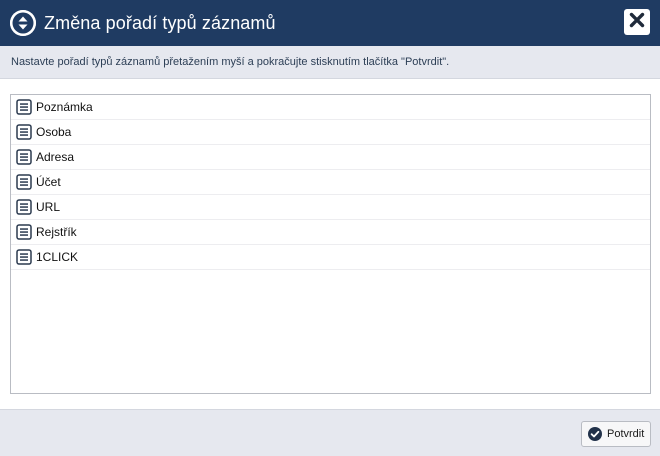 This screenshot has height=456, width=660. I want to click on list-item: Rejstřík, so click(330, 232).